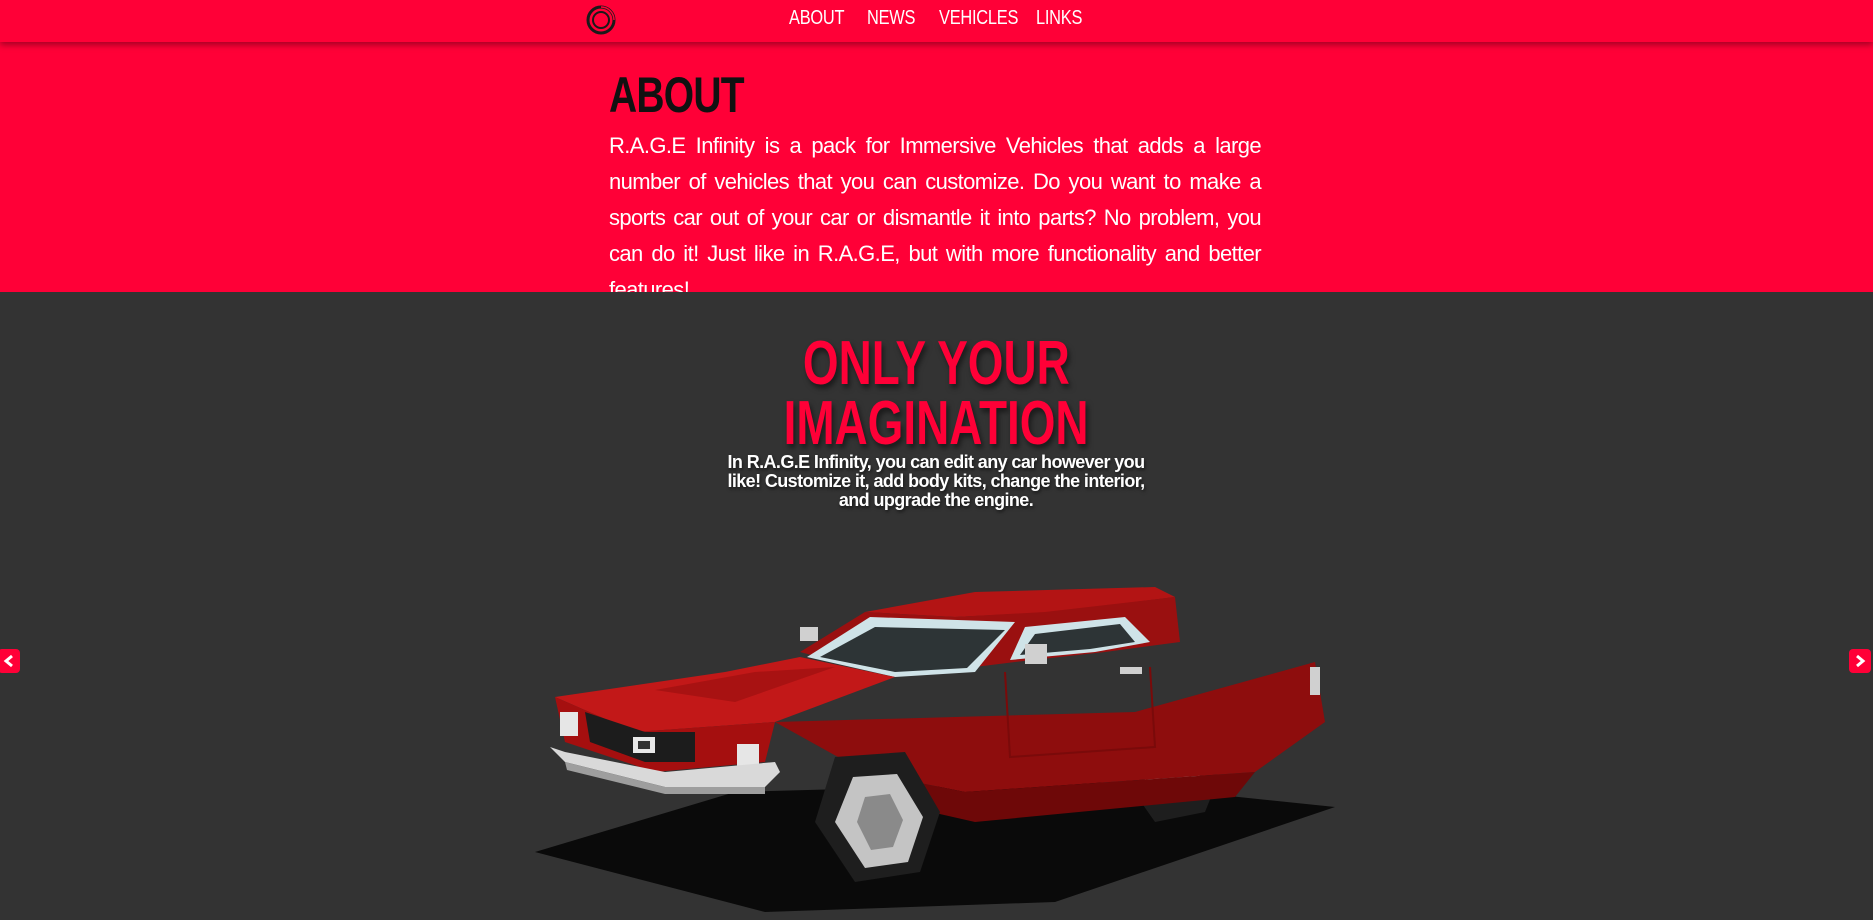  Describe the element at coordinates (978, 18) in the screenshot. I see `nav-link-vehicles: VEHICLES` at that location.